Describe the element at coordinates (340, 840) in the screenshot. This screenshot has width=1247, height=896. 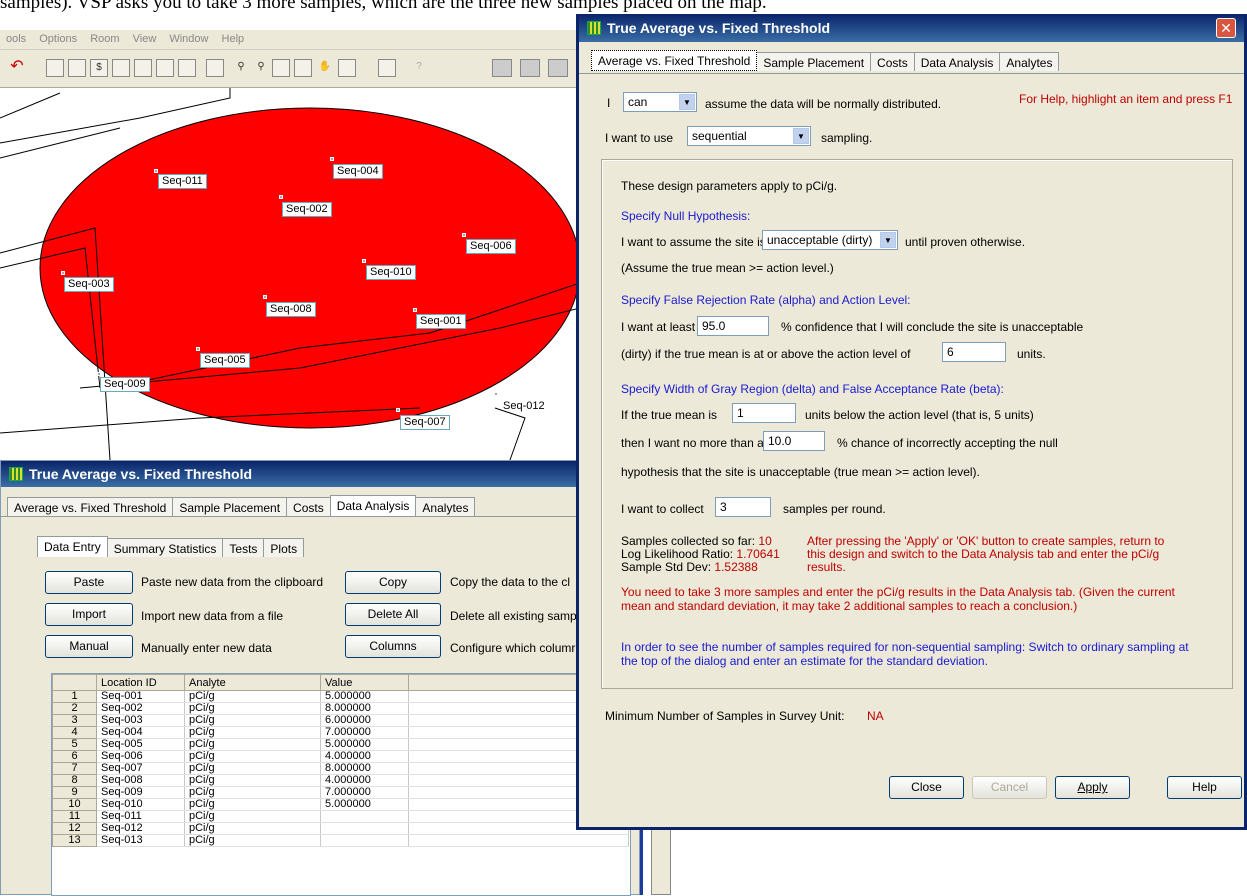
I see `table-row: 13 Seq-013 pCi/g` at that location.